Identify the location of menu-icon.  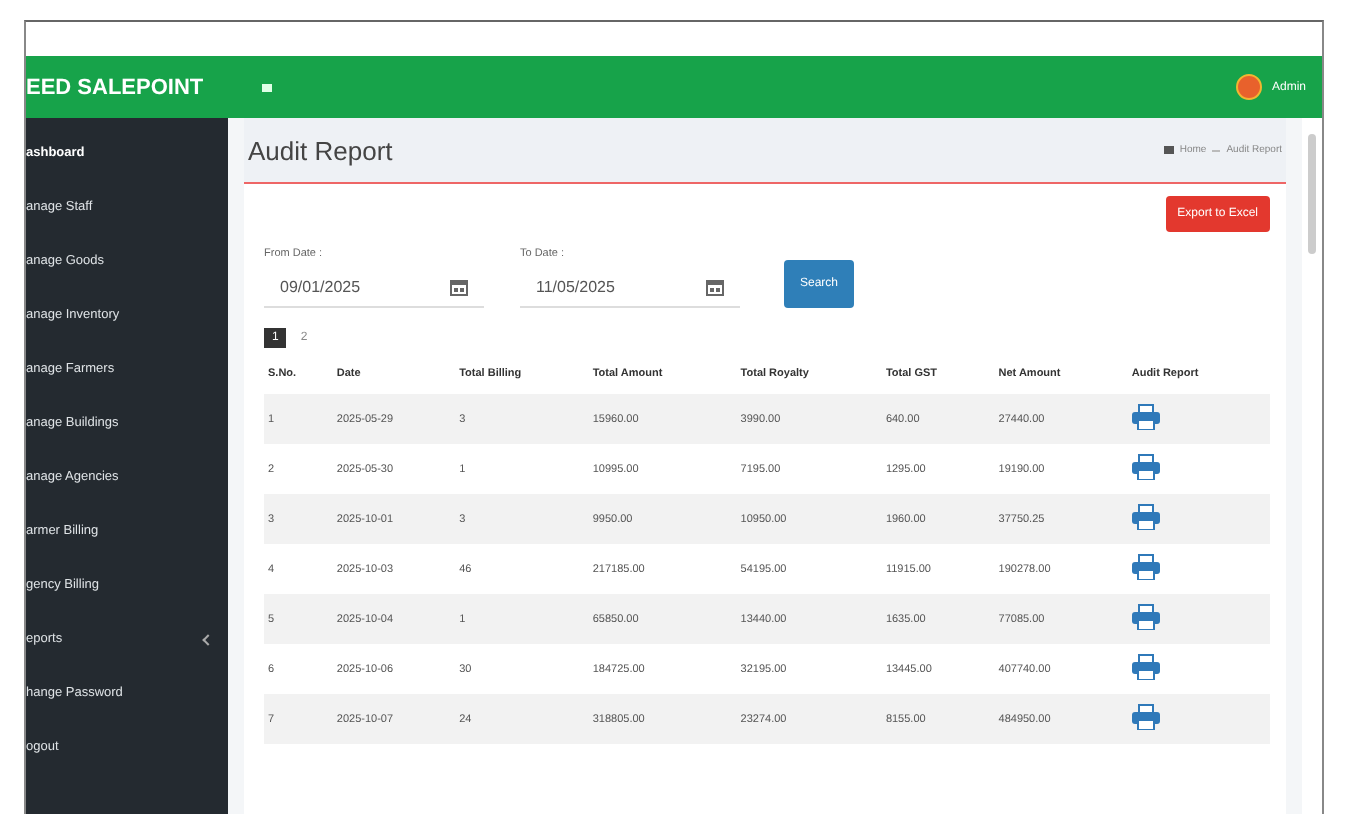
(267, 87).